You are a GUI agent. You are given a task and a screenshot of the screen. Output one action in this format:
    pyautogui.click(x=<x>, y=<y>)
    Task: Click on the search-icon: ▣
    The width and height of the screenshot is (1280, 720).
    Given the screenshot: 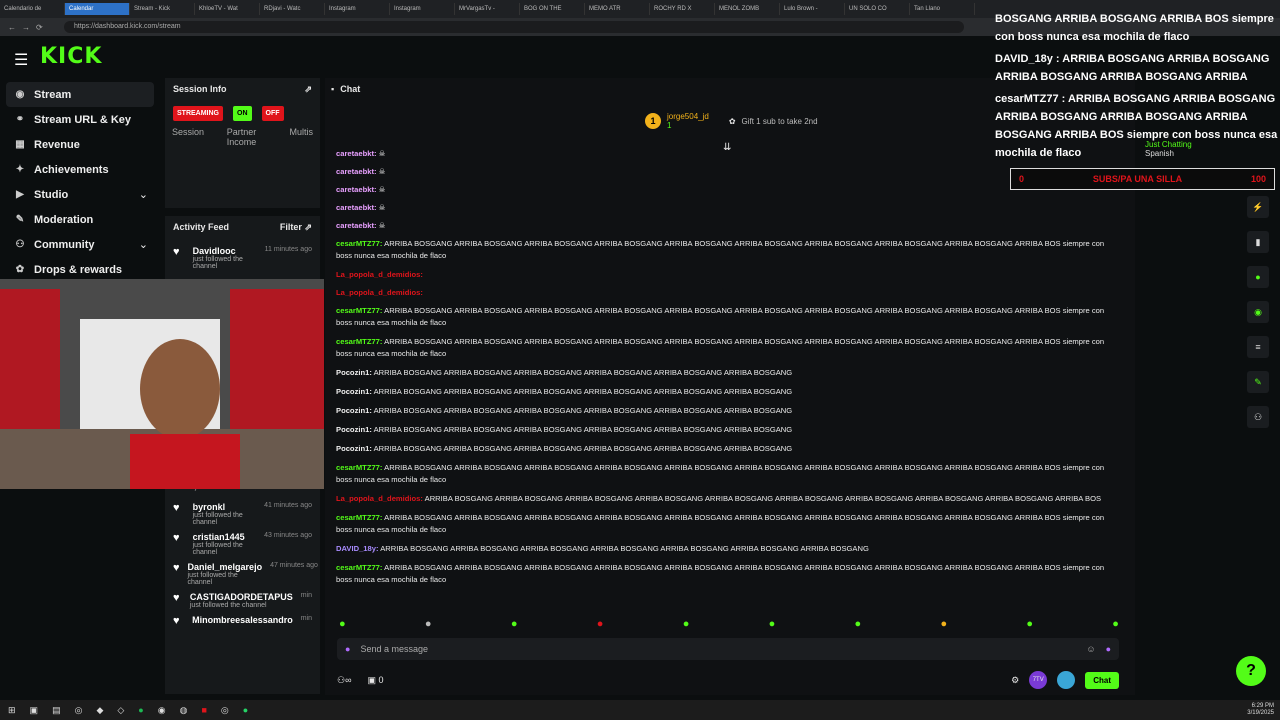 What is the action you would take?
    pyautogui.click(x=34, y=710)
    